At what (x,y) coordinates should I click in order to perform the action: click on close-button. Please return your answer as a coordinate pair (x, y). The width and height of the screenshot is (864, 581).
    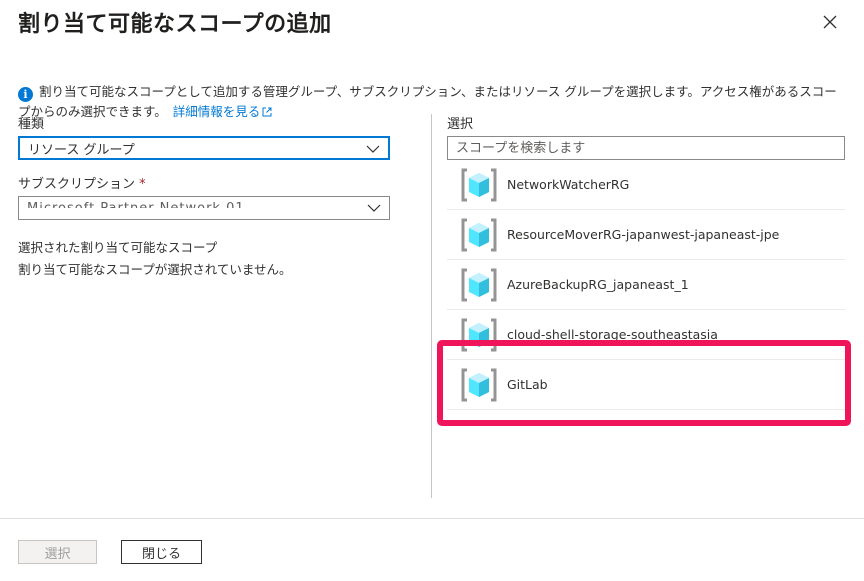
    Looking at the image, I should click on (830, 22).